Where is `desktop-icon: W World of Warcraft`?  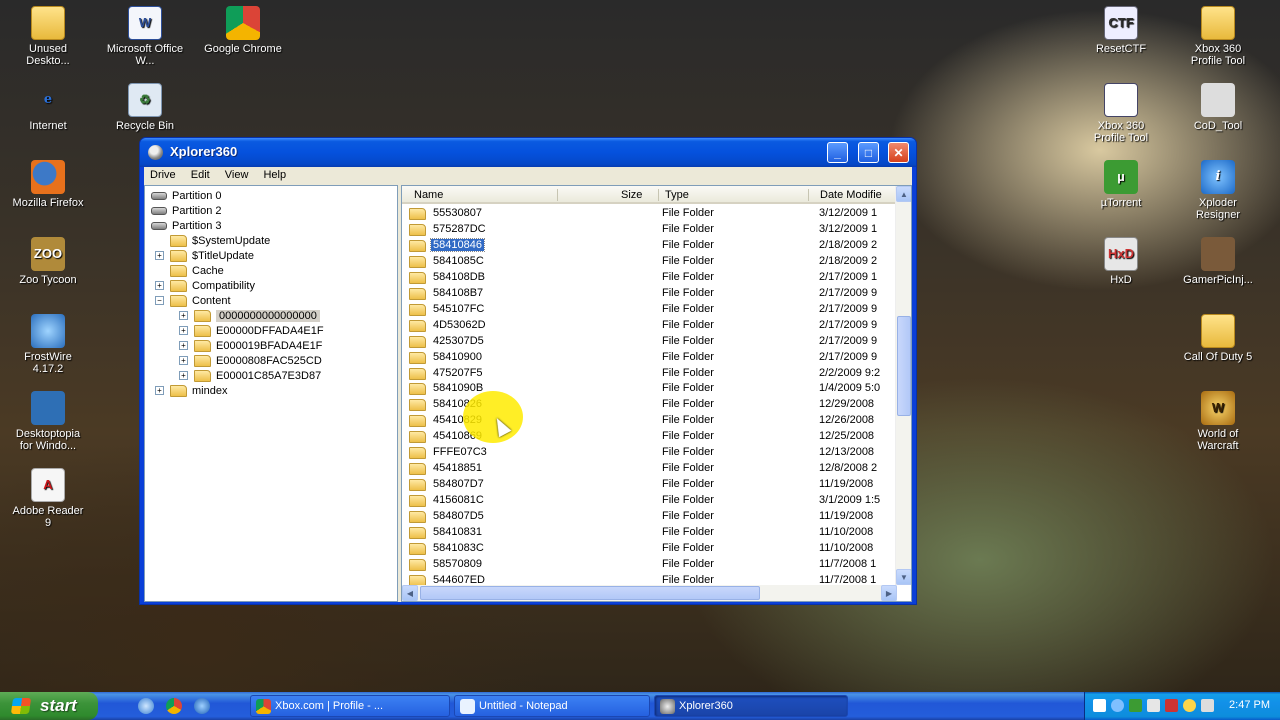 desktop-icon: W World of Warcraft is located at coordinates (1218, 421).